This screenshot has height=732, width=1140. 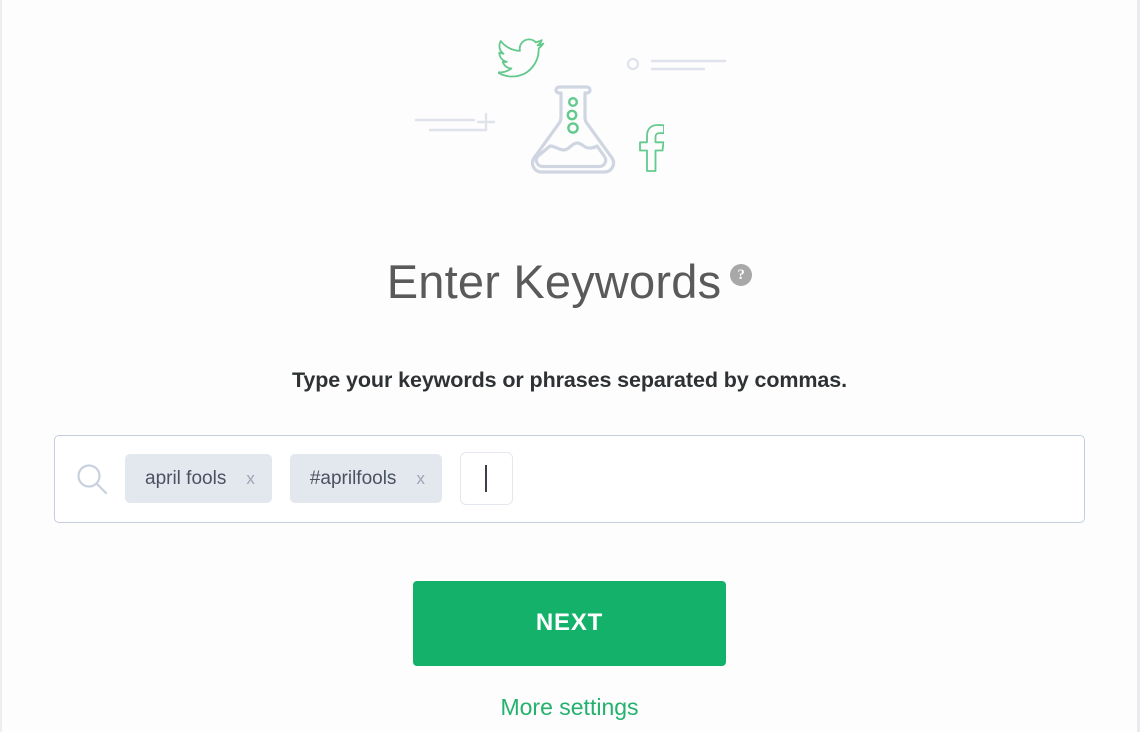 I want to click on facebook-f-icon, so click(x=651, y=150).